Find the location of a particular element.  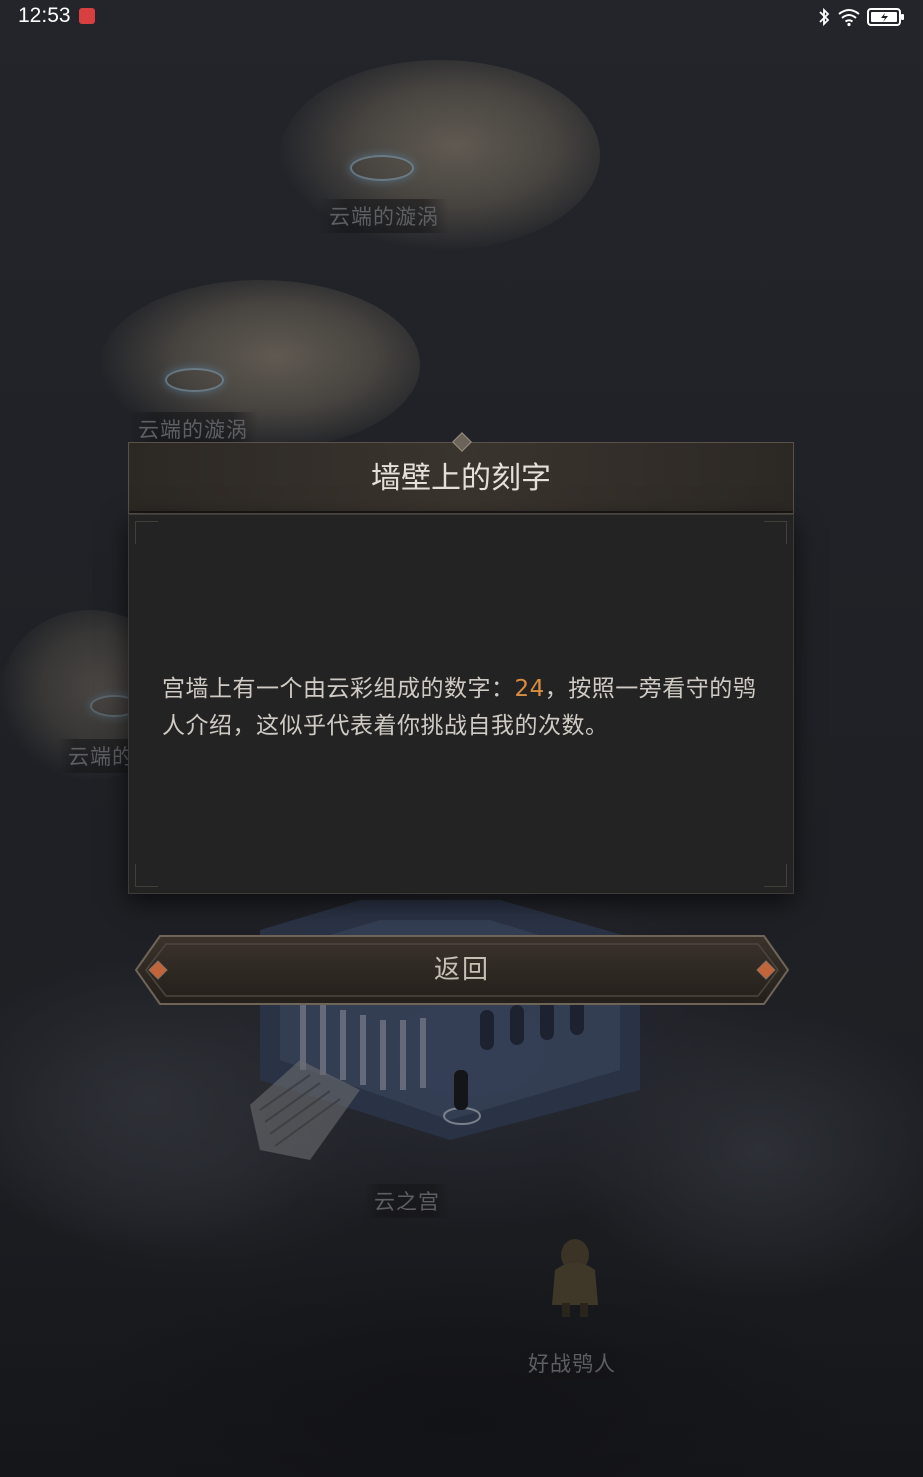

cloud-palace-castle is located at coordinates (445, 1030).